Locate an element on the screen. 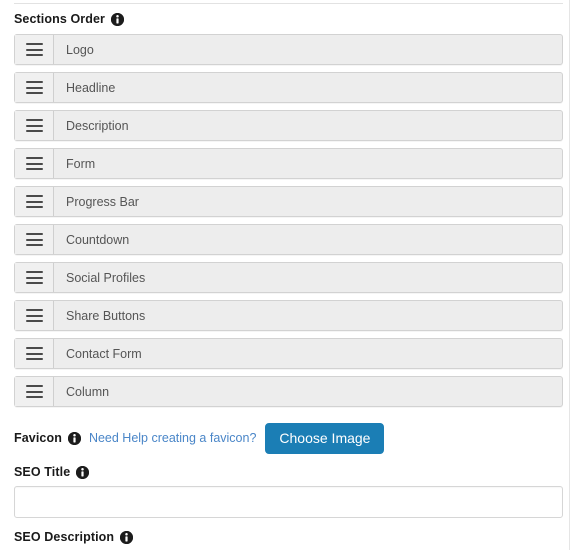  list-item-label: Form is located at coordinates (81, 163).